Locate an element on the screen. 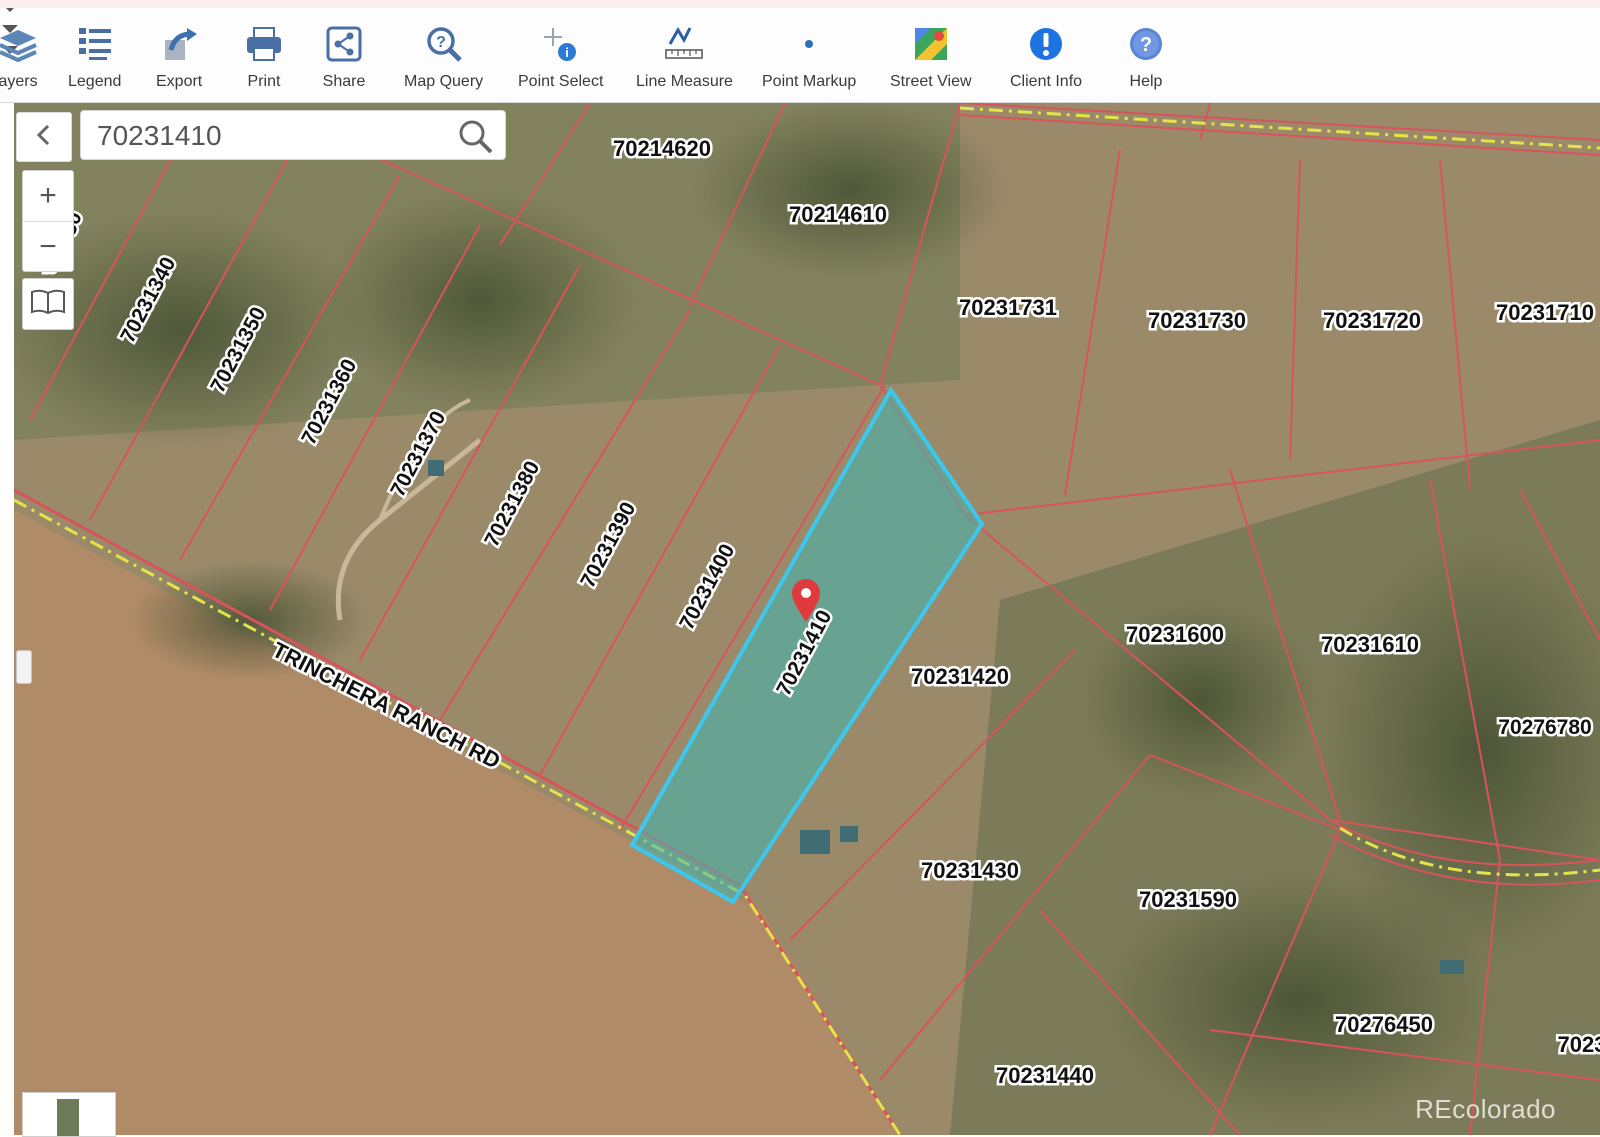  zoom-out-button: − is located at coordinates (48, 247).